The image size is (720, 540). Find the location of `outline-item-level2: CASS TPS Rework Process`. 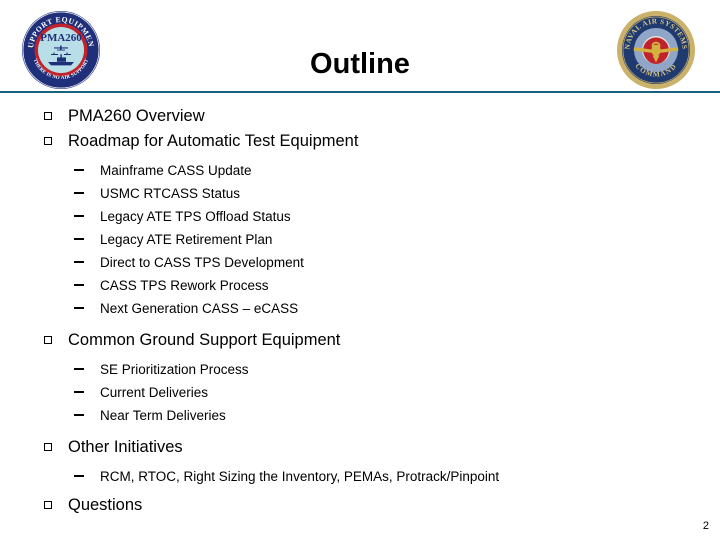

outline-item-level2: CASS TPS Rework Process is located at coordinates (360, 285).